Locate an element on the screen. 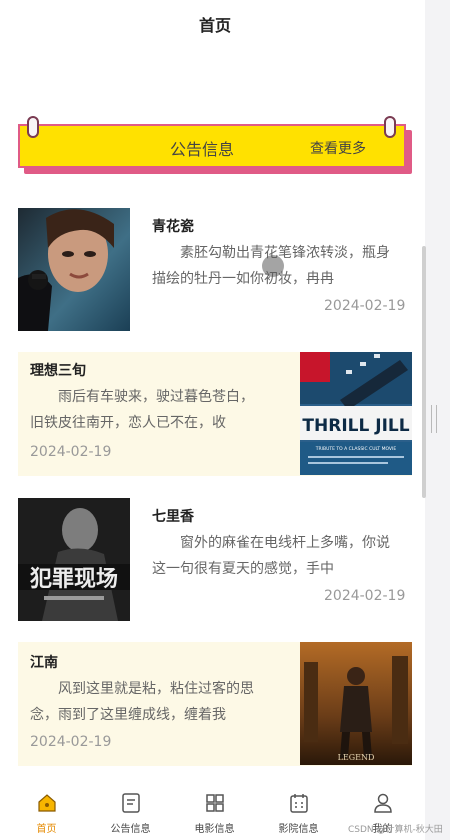  touch-indicator is located at coordinates (273, 266).